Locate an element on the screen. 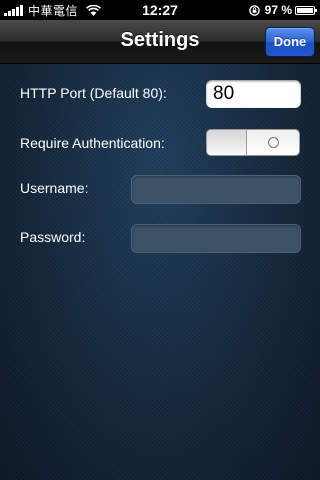 Image resolution: width=320 pixels, height=480 pixels. status-right: 97 % is located at coordinates (282, 10).